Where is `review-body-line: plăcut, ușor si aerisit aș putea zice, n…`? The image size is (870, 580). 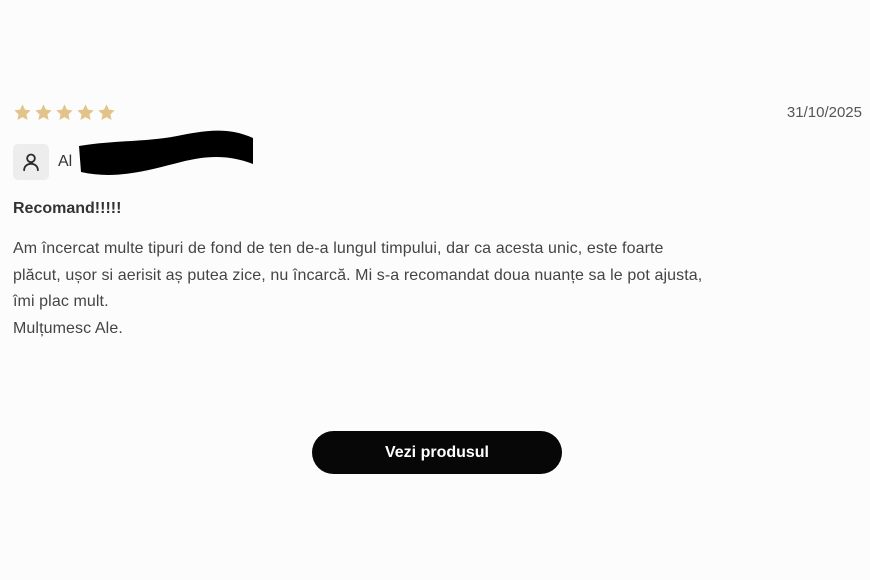 review-body-line: plăcut, ușor si aerisit aș putea zice, n… is located at coordinates (358, 275).